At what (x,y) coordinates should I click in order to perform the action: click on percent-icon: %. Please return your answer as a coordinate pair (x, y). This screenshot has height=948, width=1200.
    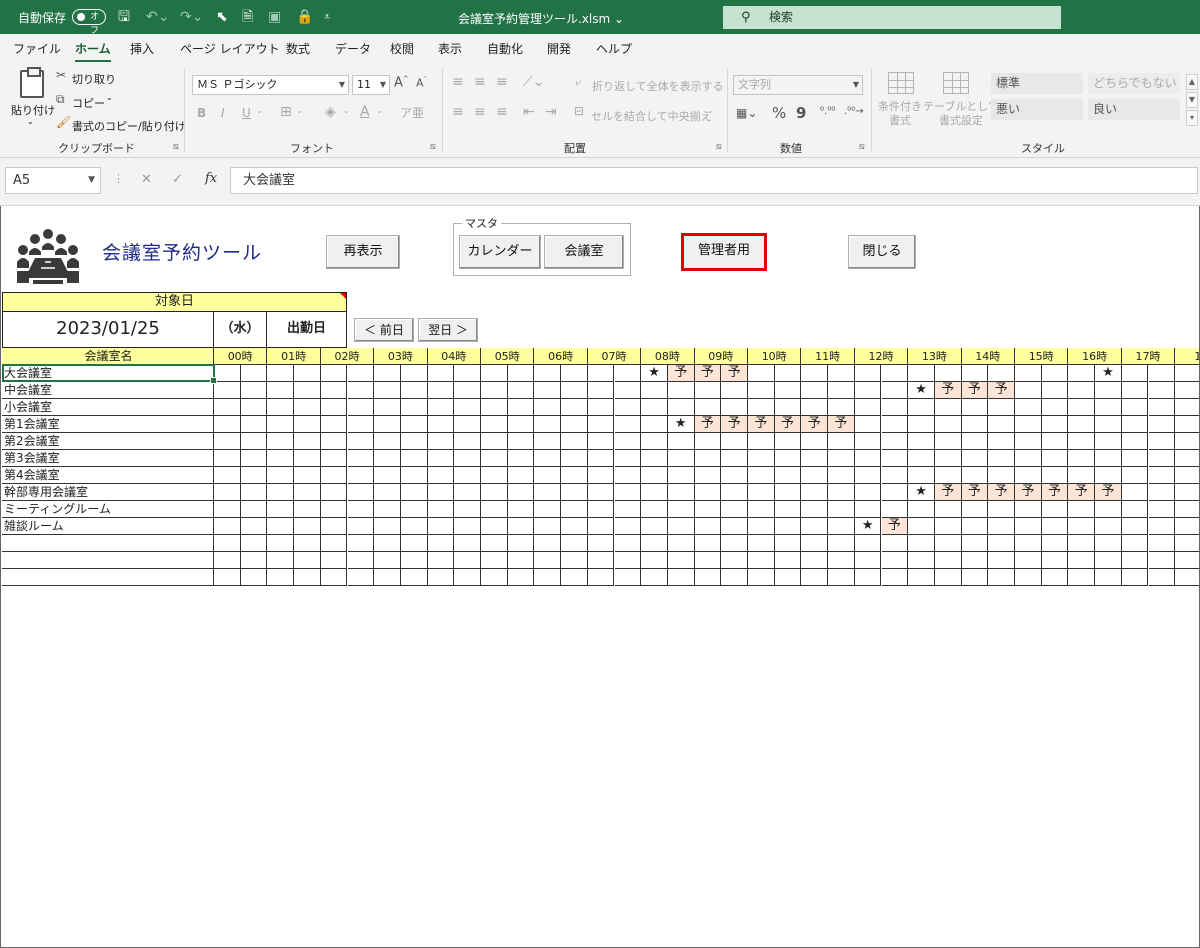
    Looking at the image, I should click on (779, 113).